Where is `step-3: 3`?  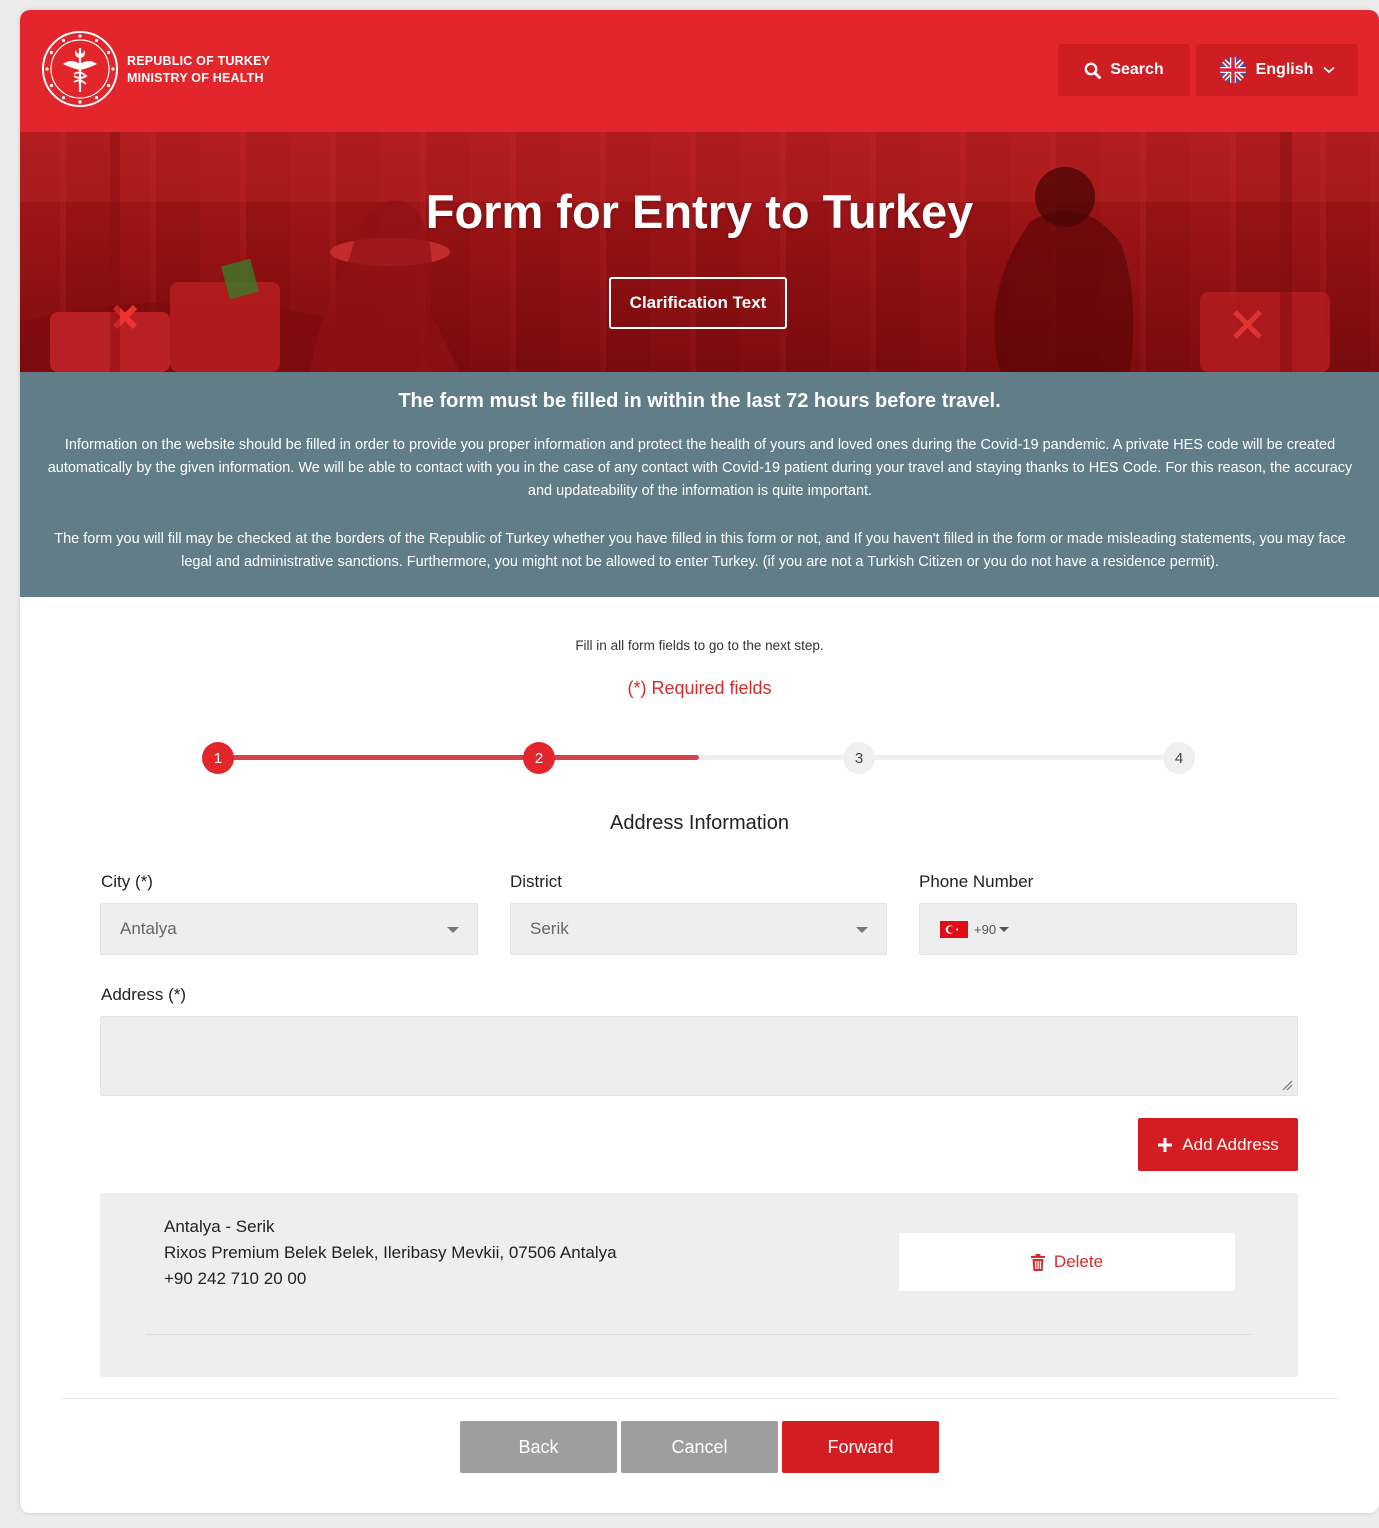 step-3: 3 is located at coordinates (859, 758).